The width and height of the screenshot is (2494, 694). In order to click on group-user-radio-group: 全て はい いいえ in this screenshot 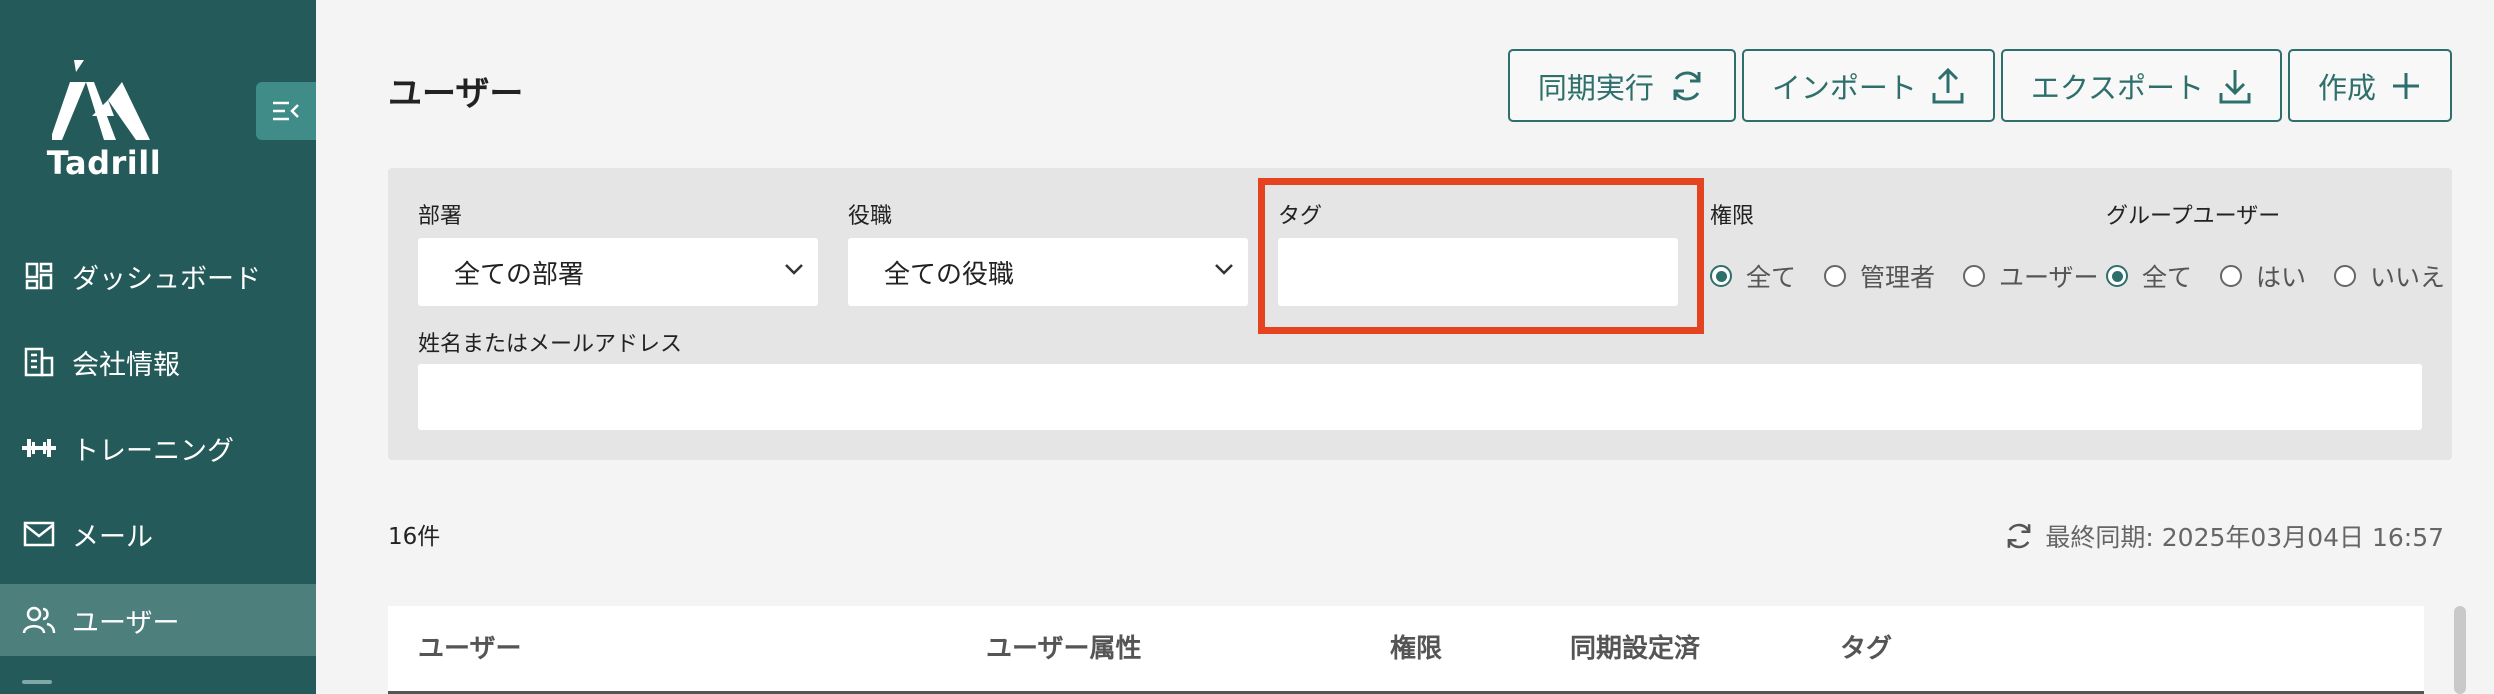, I will do `click(2275, 276)`.